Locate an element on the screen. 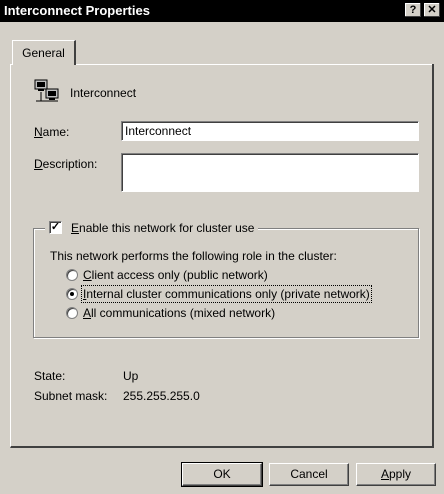 Image resolution: width=444 pixels, height=494 pixels. radio-client-access-label: Client access only (public network) is located at coordinates (175, 275).